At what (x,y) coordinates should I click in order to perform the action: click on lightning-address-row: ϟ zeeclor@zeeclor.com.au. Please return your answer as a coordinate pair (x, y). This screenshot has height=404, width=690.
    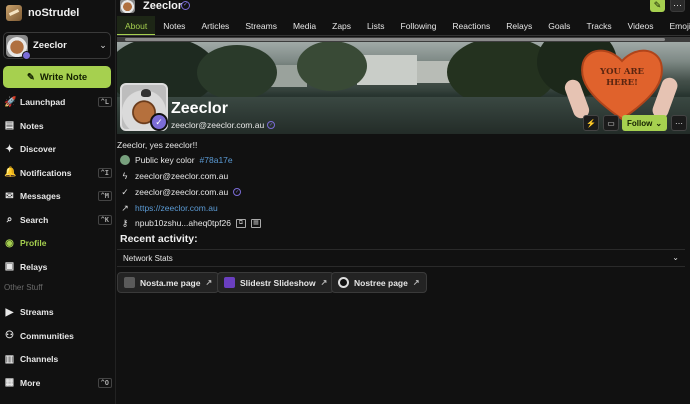
    Looking at the image, I should click on (174, 176).